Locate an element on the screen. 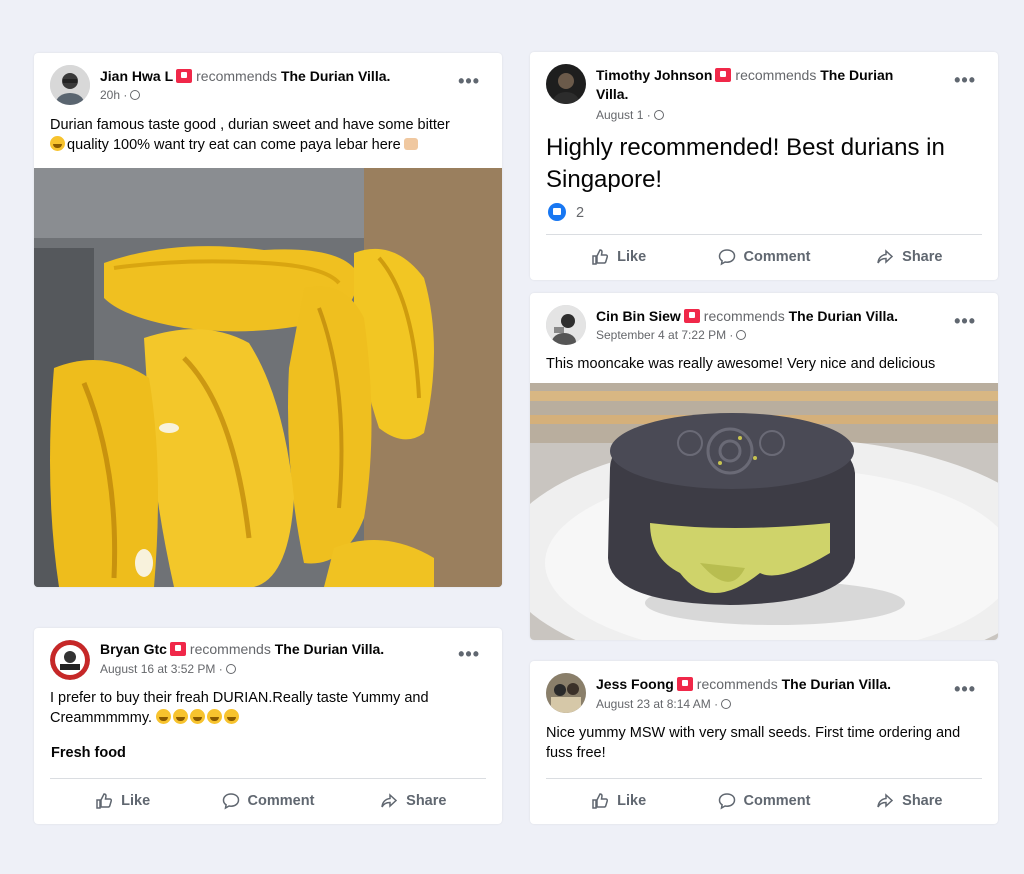 This screenshot has width=1024, height=874. post-text-line-2-wrap: Creammmmmy. is located at coordinates (269, 718).